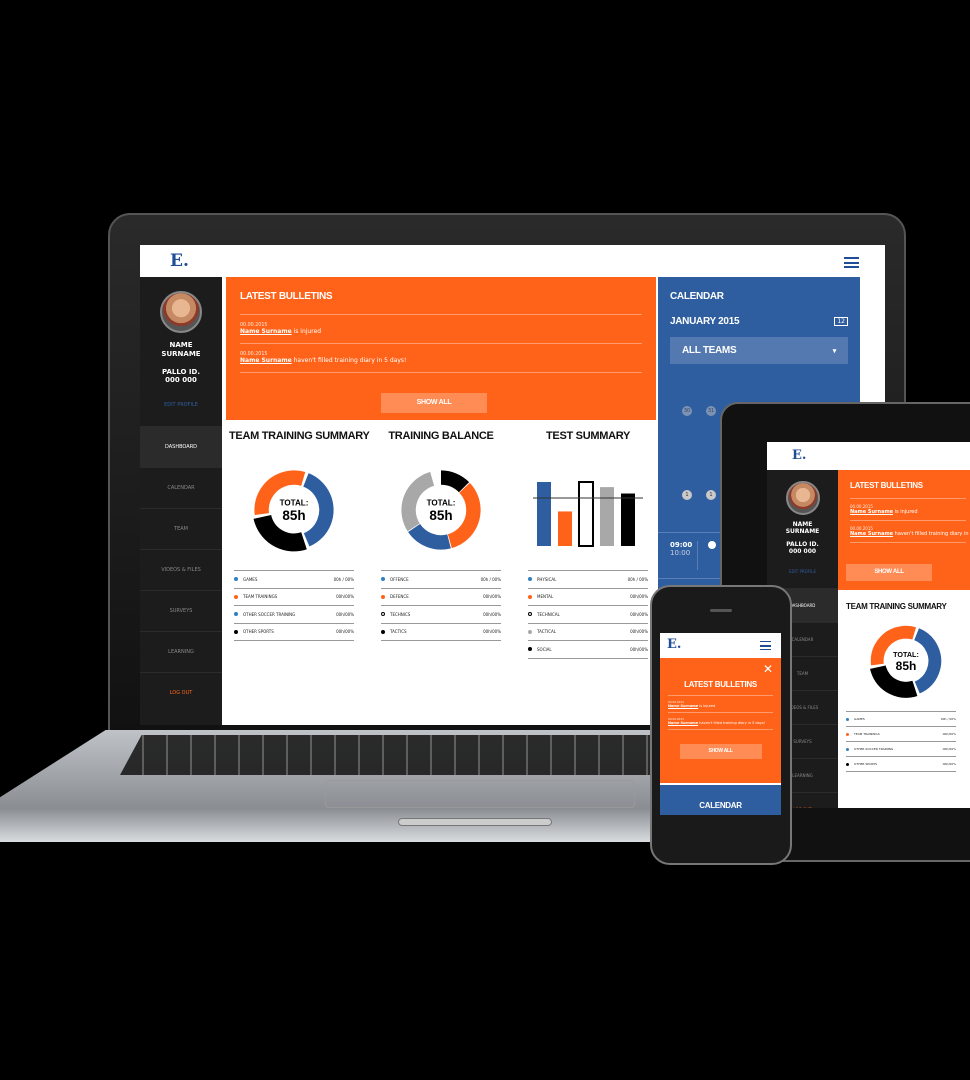  What do you see at coordinates (441, 614) in the screenshot?
I see `legend-item: TECHNICS 00h/00%` at bounding box center [441, 614].